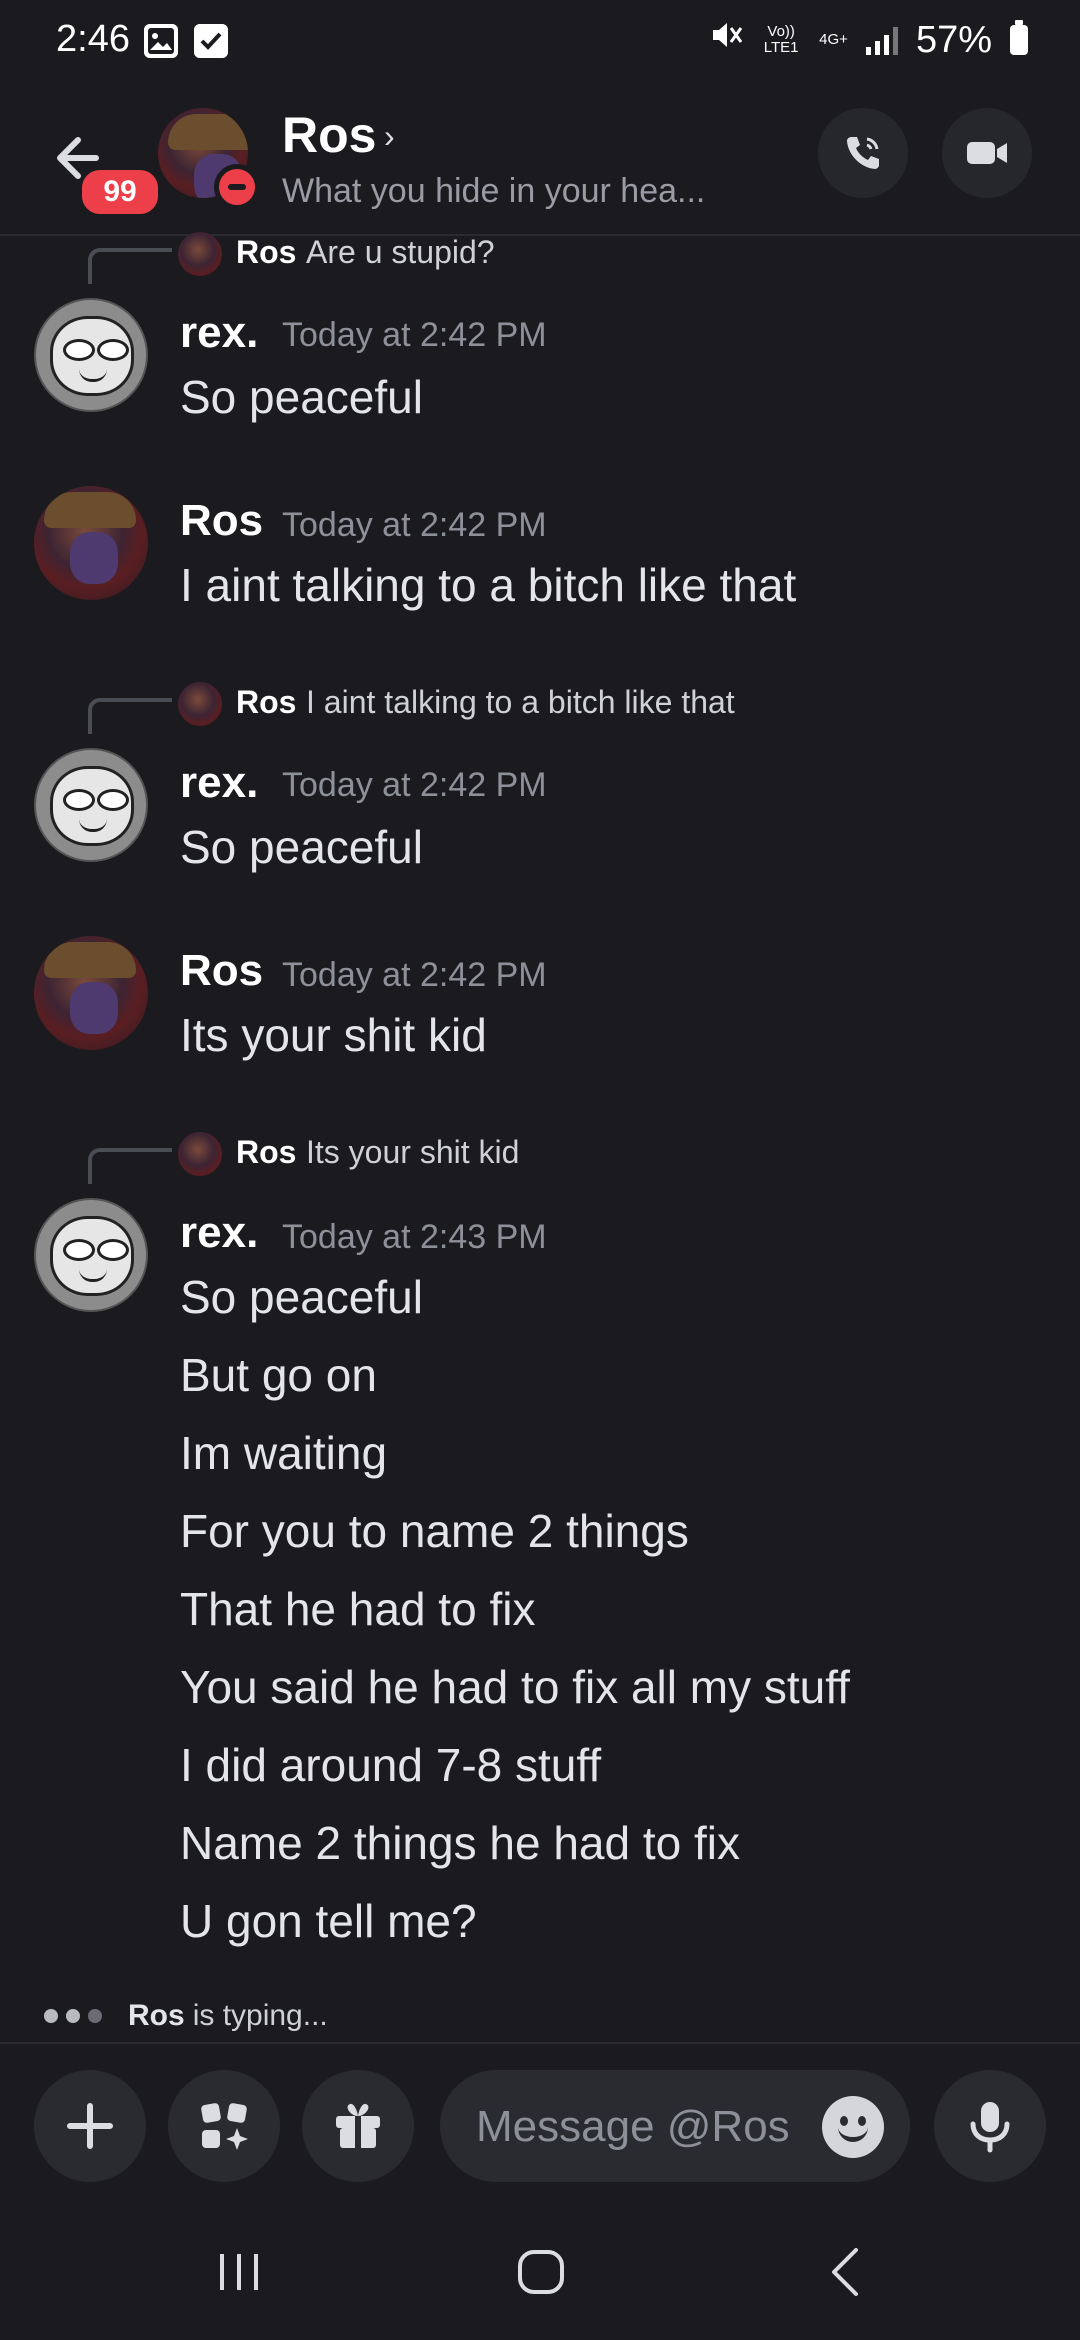  I want to click on status-bar: 2:46 Vo)) LTE1 4G+ 57%, so click(540, 42).